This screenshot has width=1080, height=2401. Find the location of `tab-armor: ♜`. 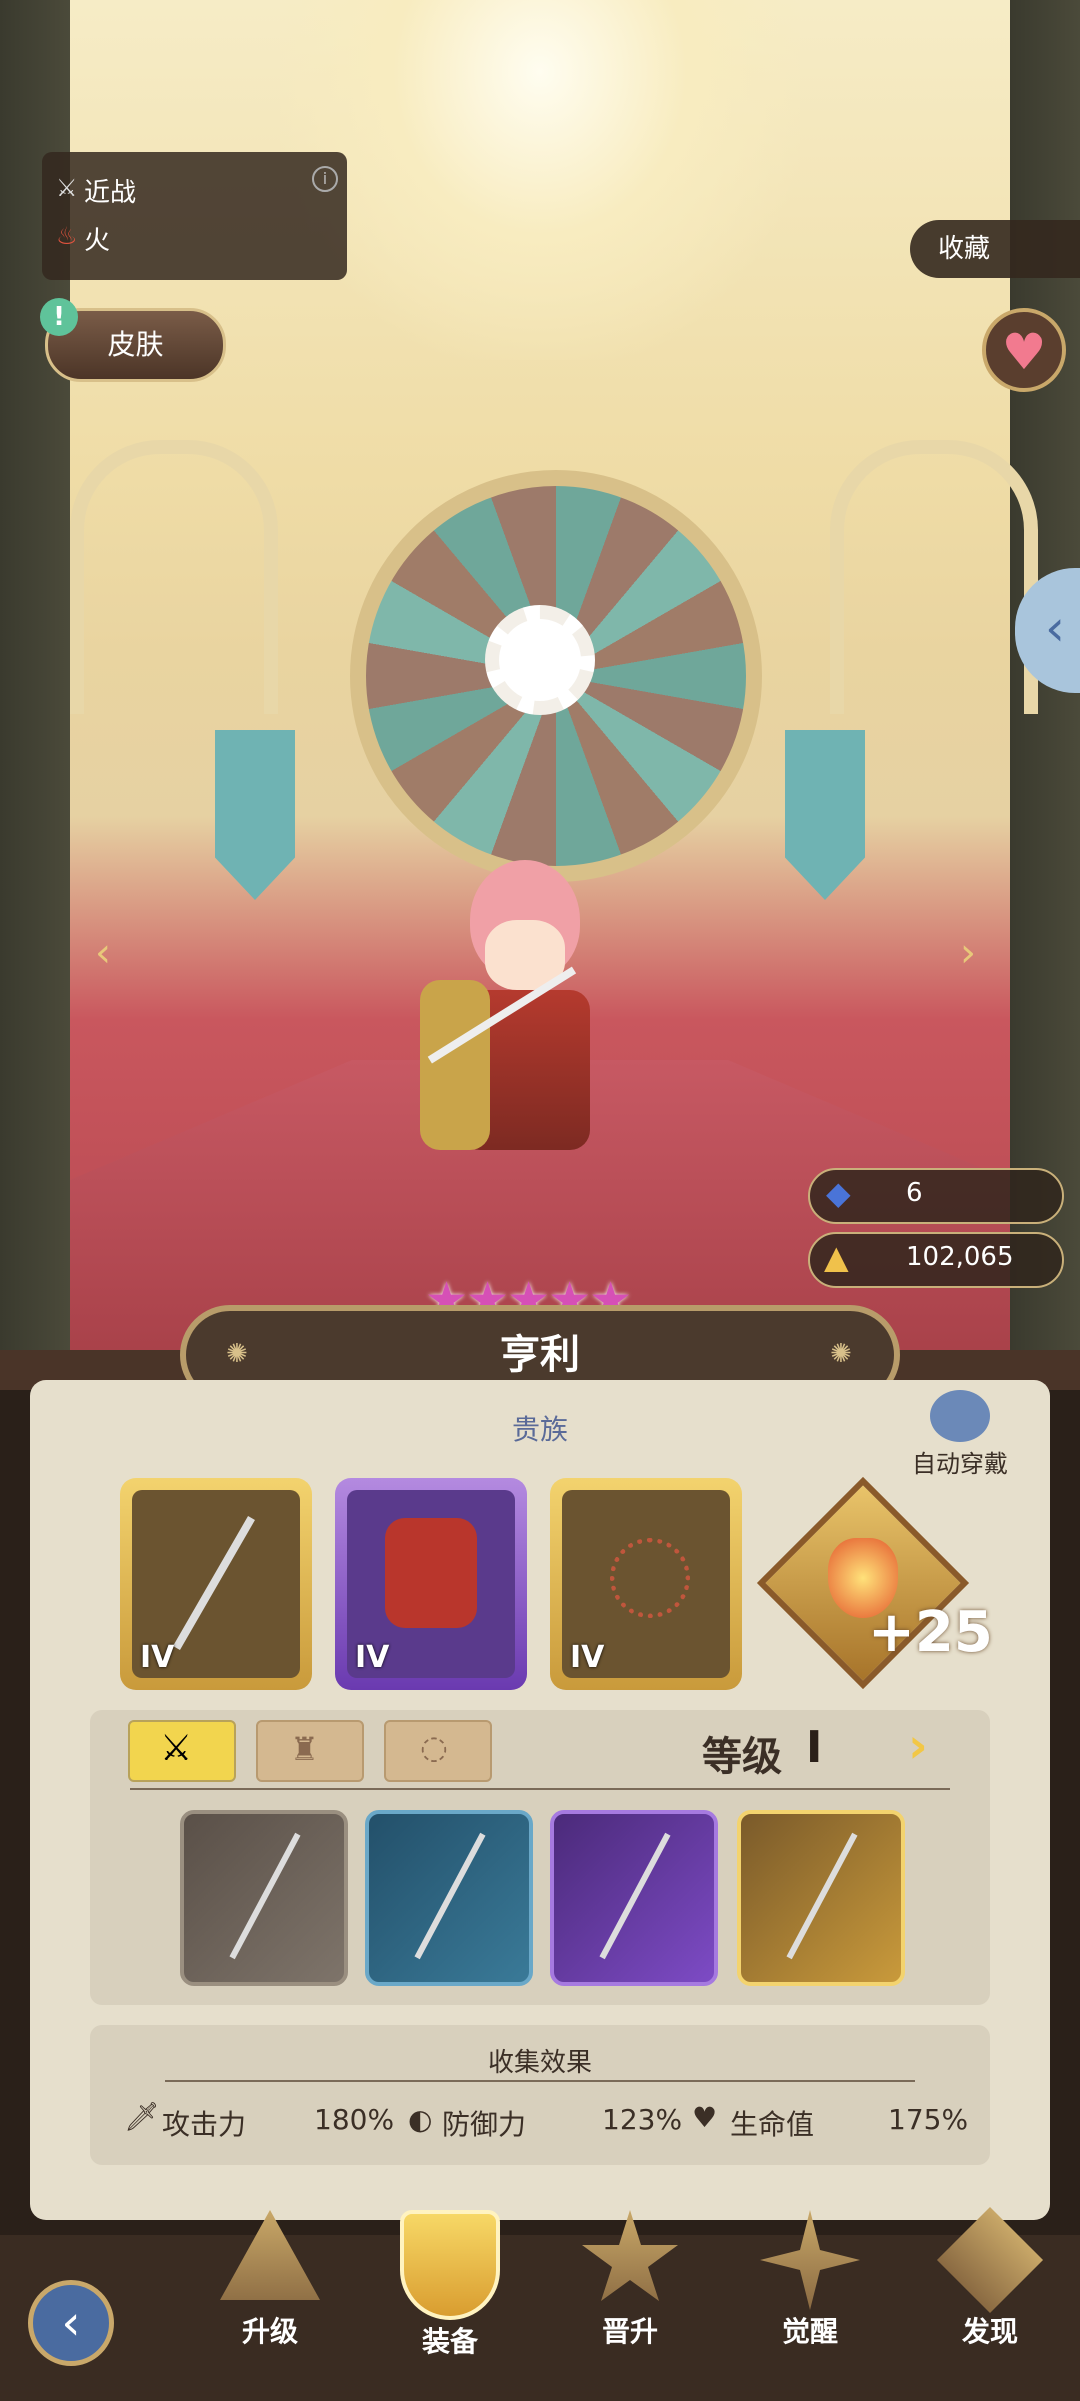

tab-armor: ♜ is located at coordinates (310, 1751).